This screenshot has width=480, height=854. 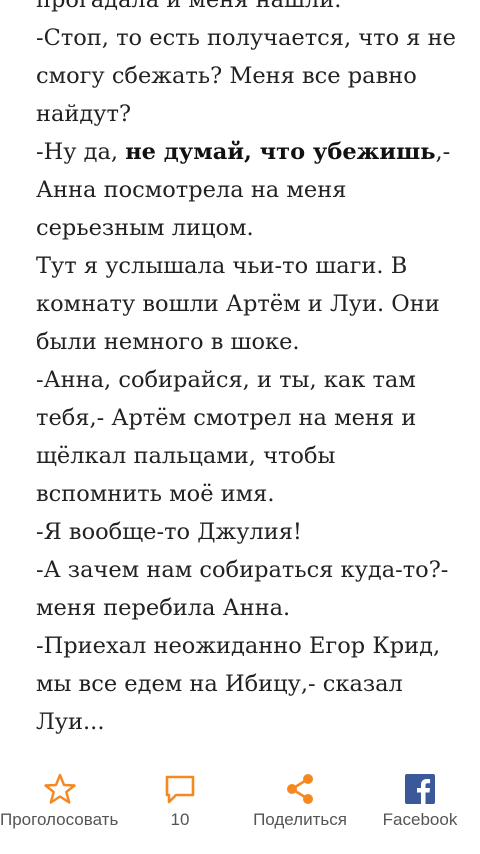 What do you see at coordinates (300, 808) in the screenshot?
I see `share-button: Поделиться` at bounding box center [300, 808].